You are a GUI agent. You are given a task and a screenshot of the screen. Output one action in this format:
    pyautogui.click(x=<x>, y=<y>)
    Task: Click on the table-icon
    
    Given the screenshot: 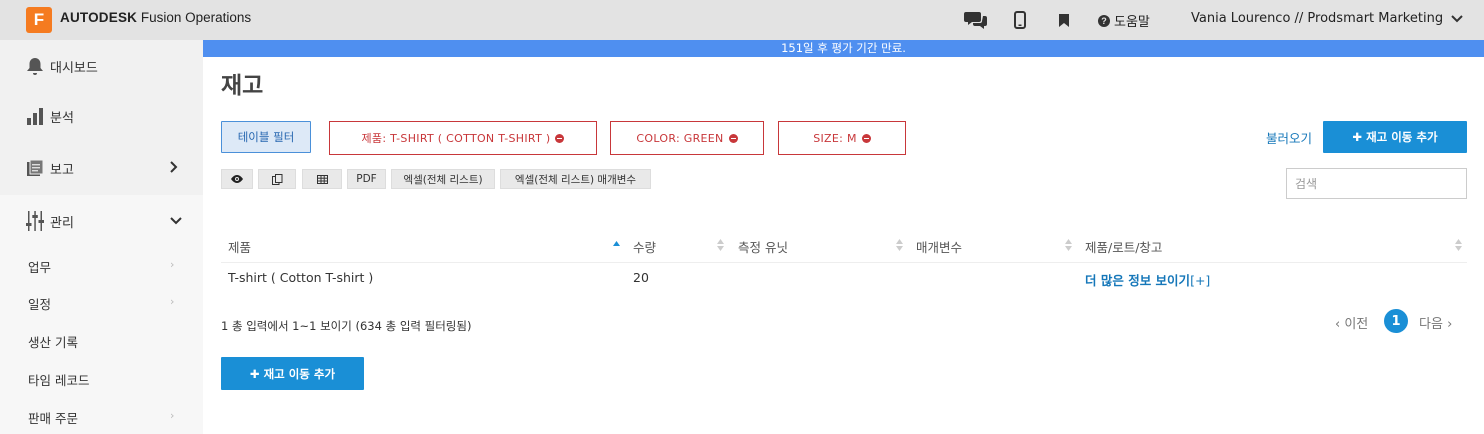 What is the action you would take?
    pyautogui.click(x=322, y=179)
    